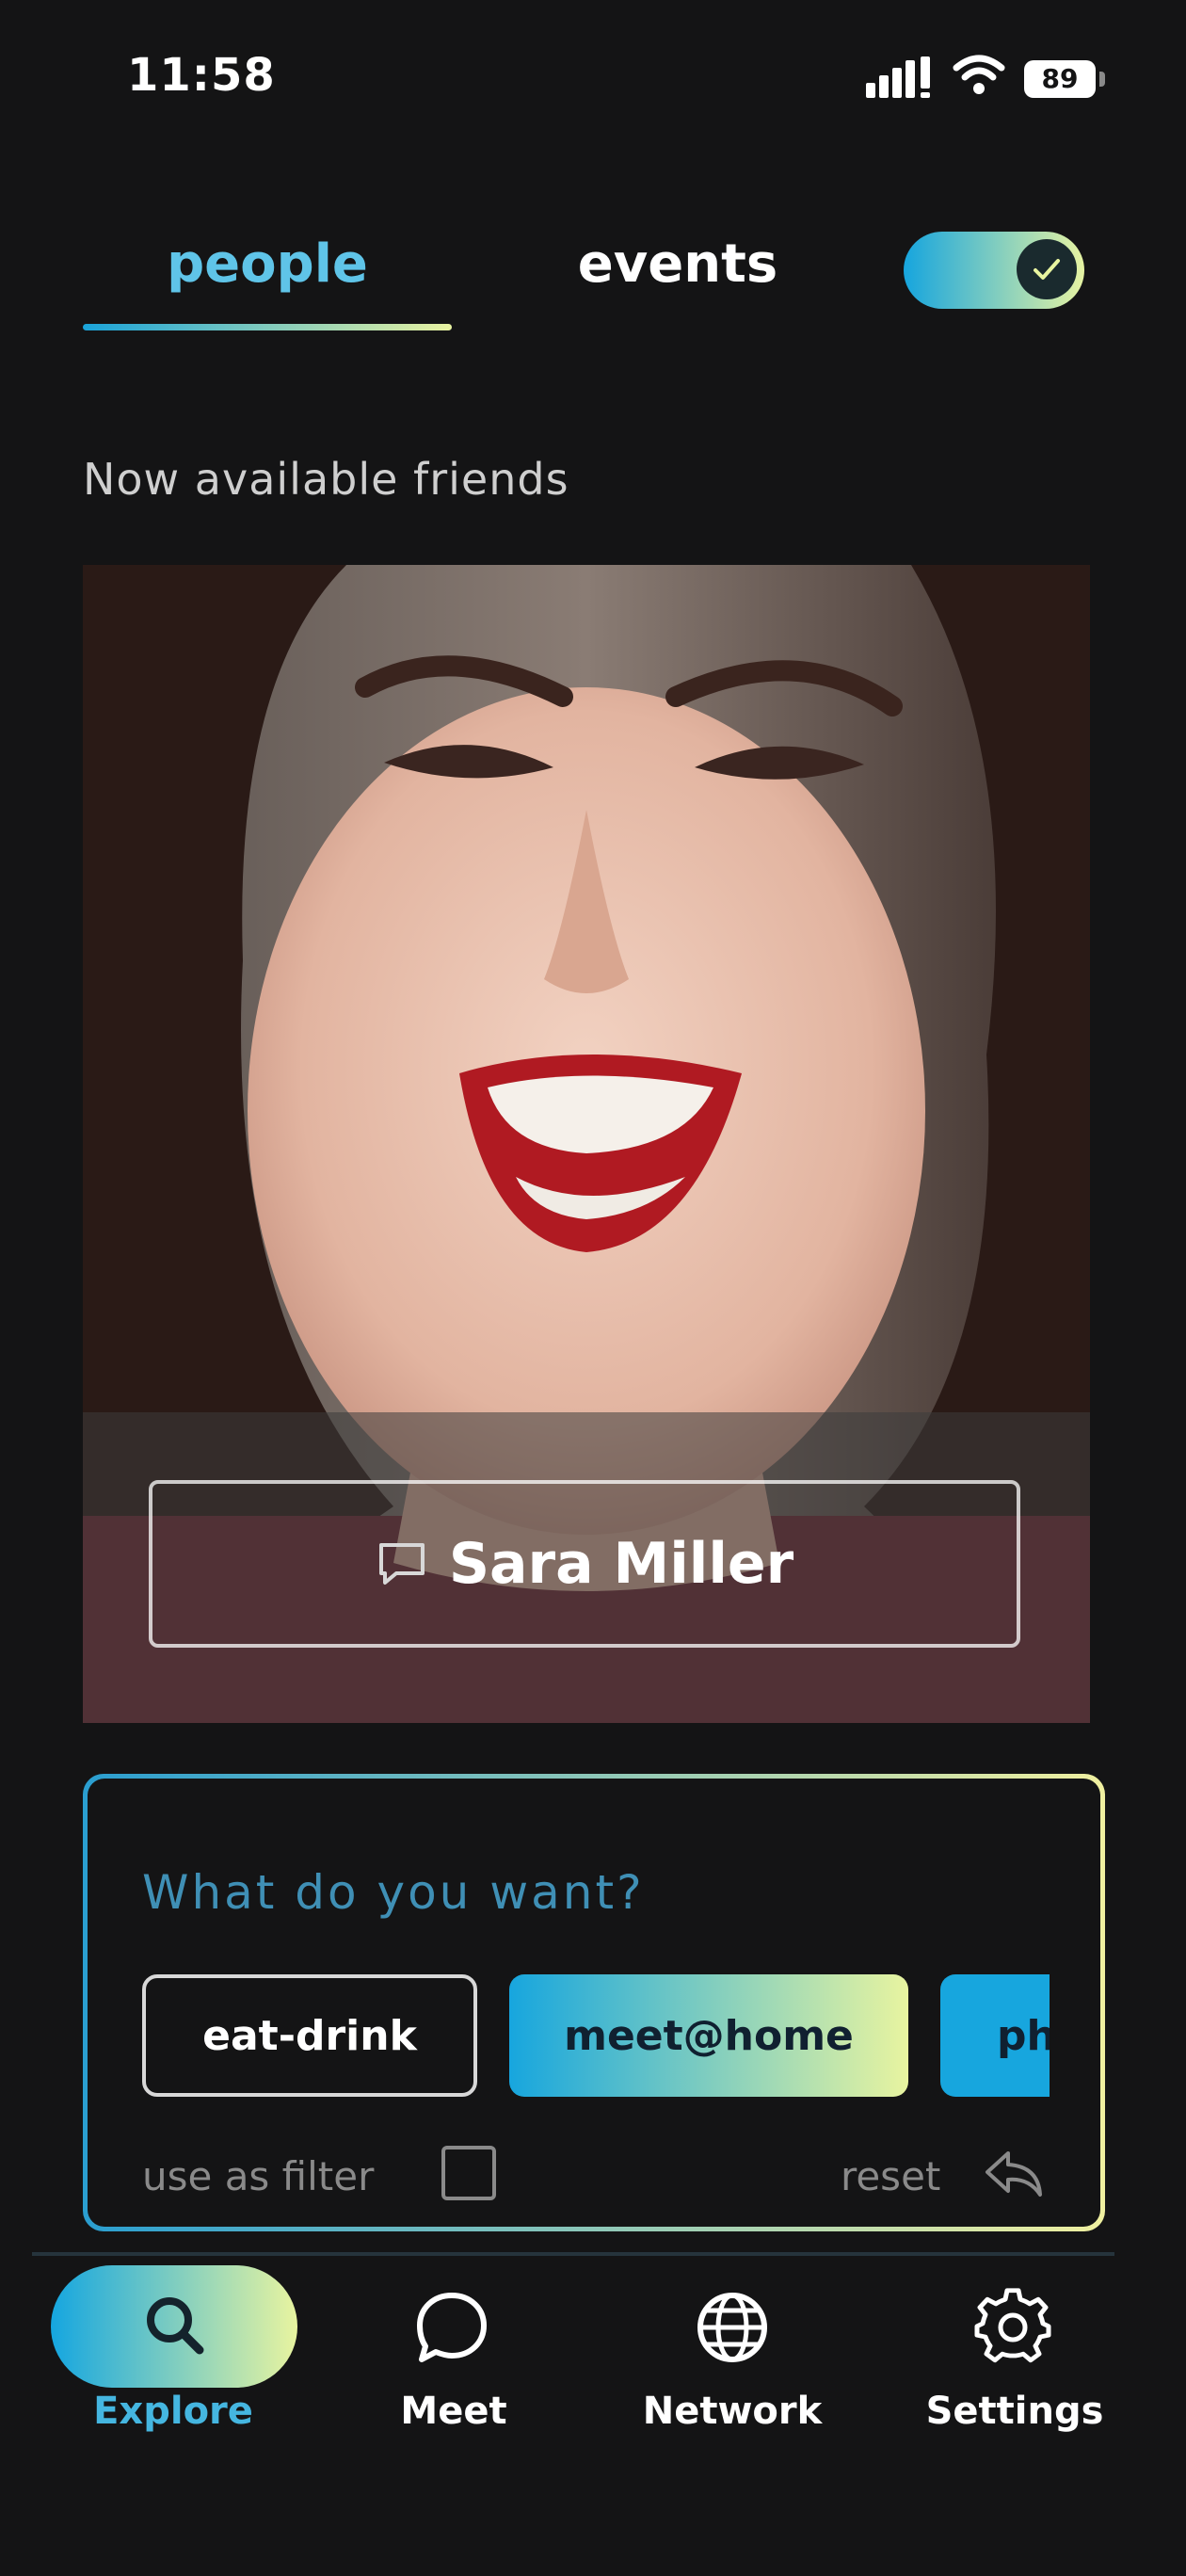  Describe the element at coordinates (258, 2176) in the screenshot. I see `use-as-filter-label: use as filter` at that location.